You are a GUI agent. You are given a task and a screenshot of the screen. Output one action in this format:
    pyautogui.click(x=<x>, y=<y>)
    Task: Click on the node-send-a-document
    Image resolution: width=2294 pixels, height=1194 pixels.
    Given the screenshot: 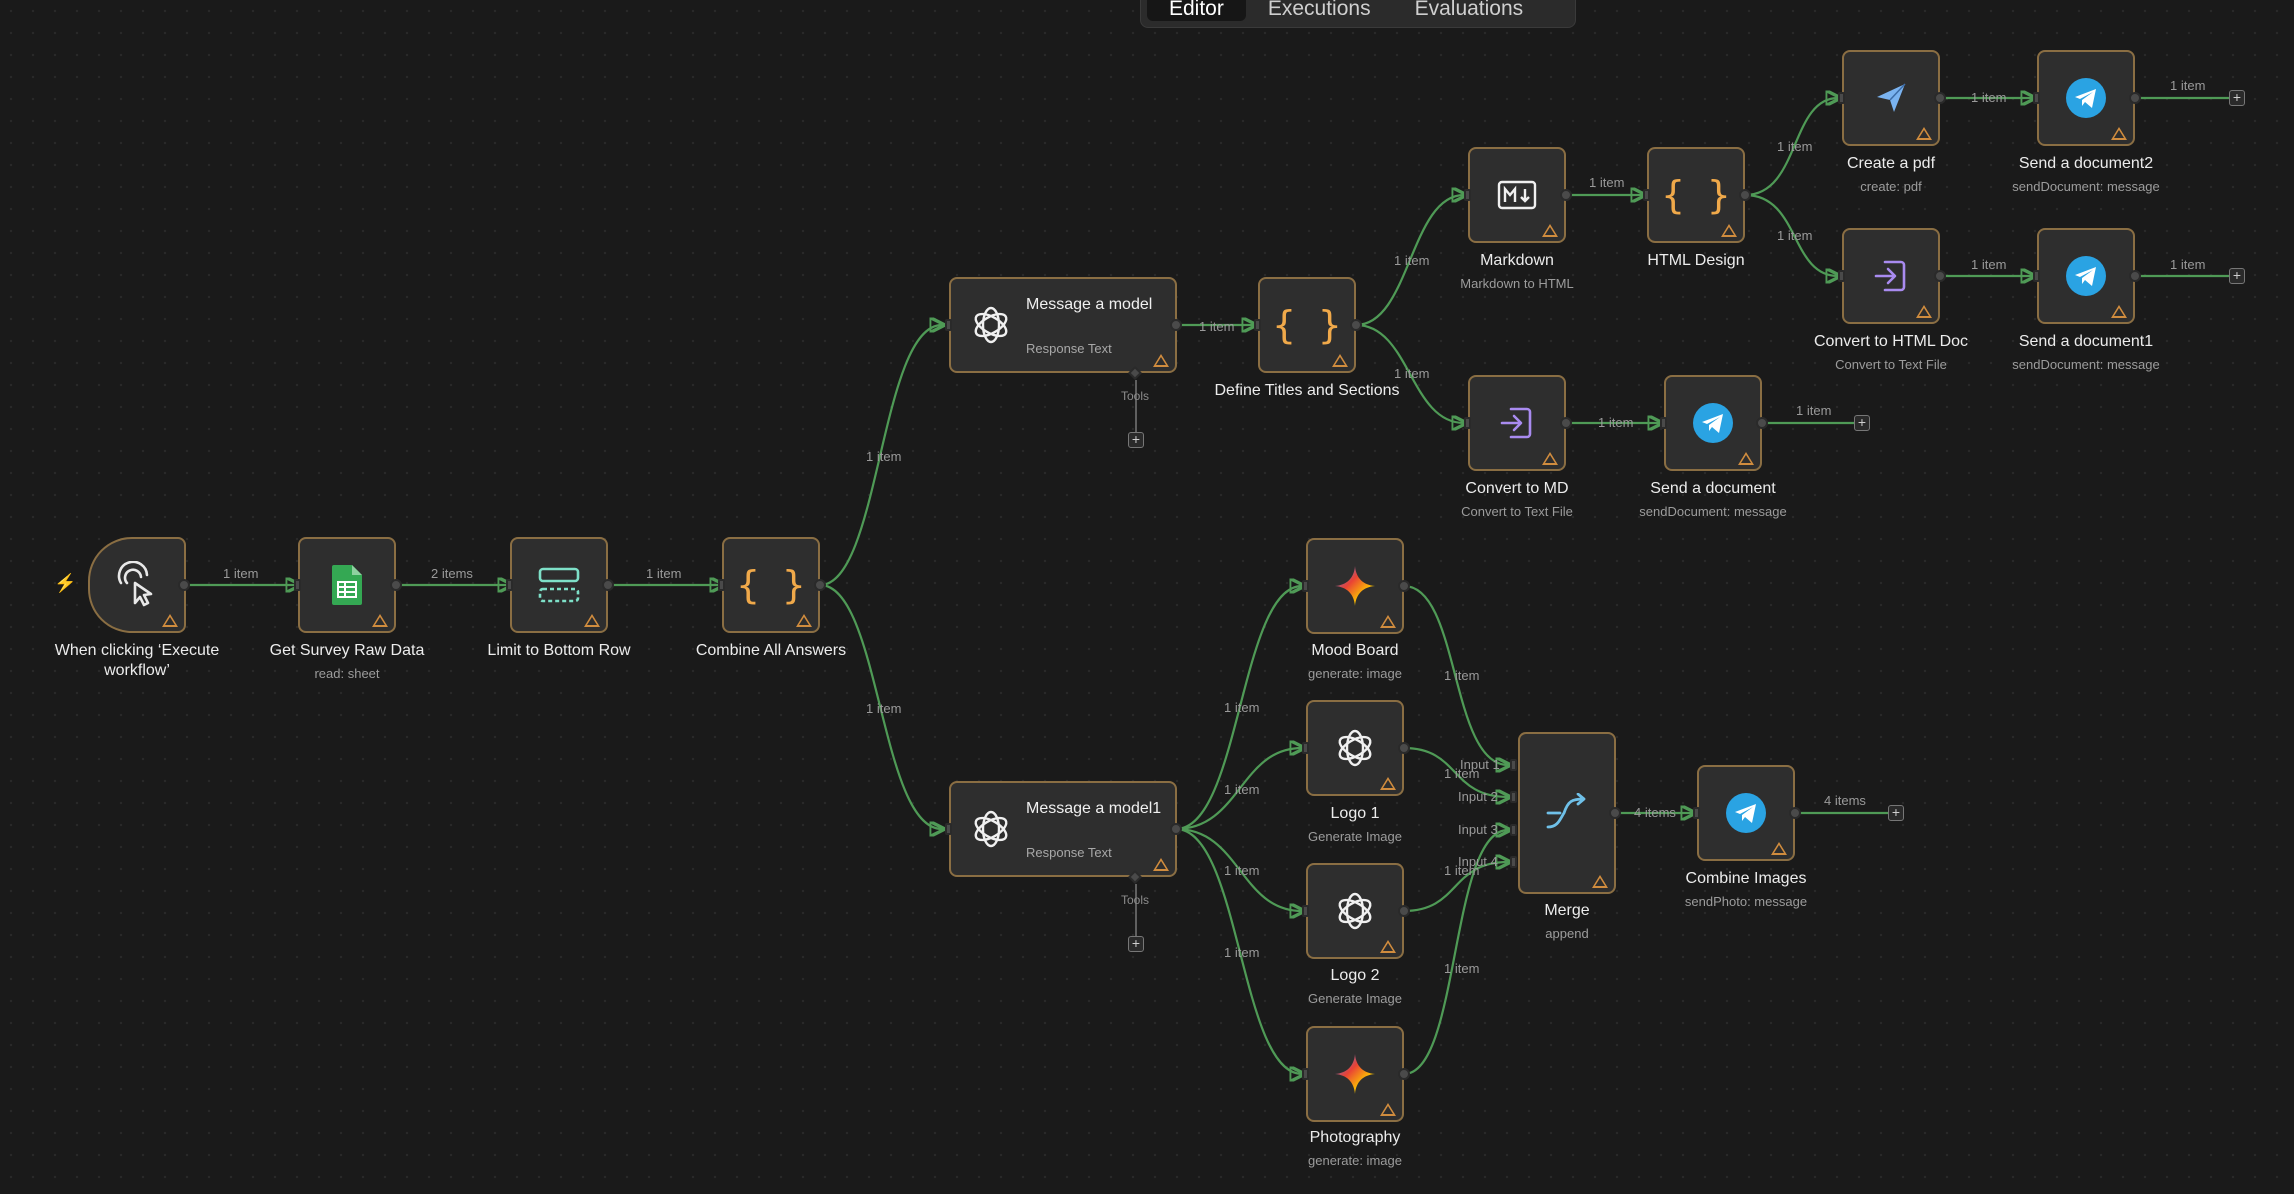 What is the action you would take?
    pyautogui.click(x=1713, y=423)
    